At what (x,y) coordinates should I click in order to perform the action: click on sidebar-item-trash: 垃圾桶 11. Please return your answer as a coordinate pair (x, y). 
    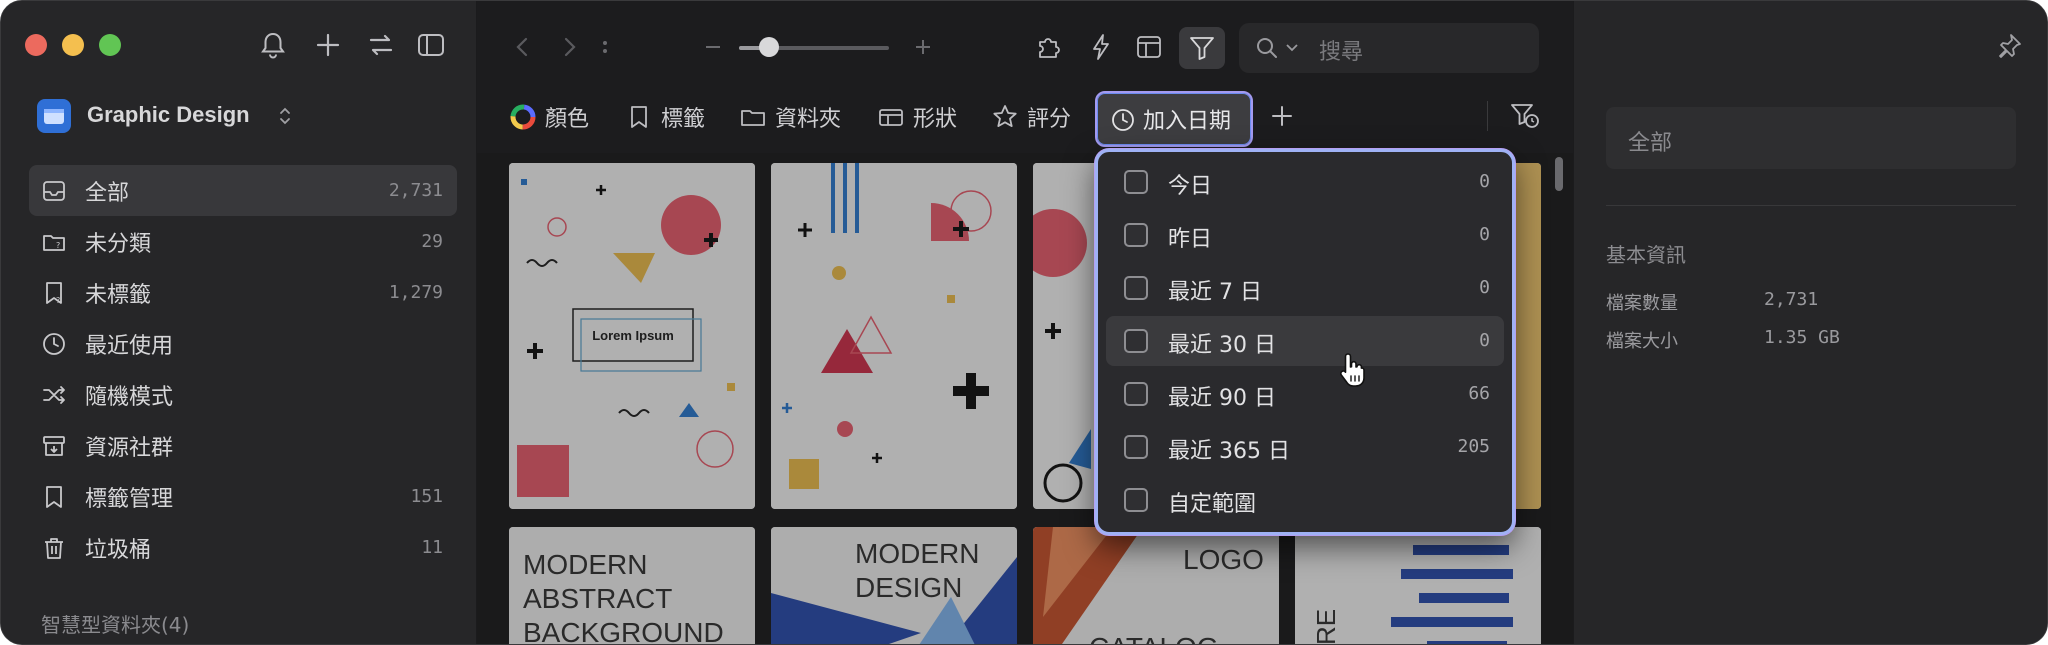
    Looking at the image, I should click on (243, 547).